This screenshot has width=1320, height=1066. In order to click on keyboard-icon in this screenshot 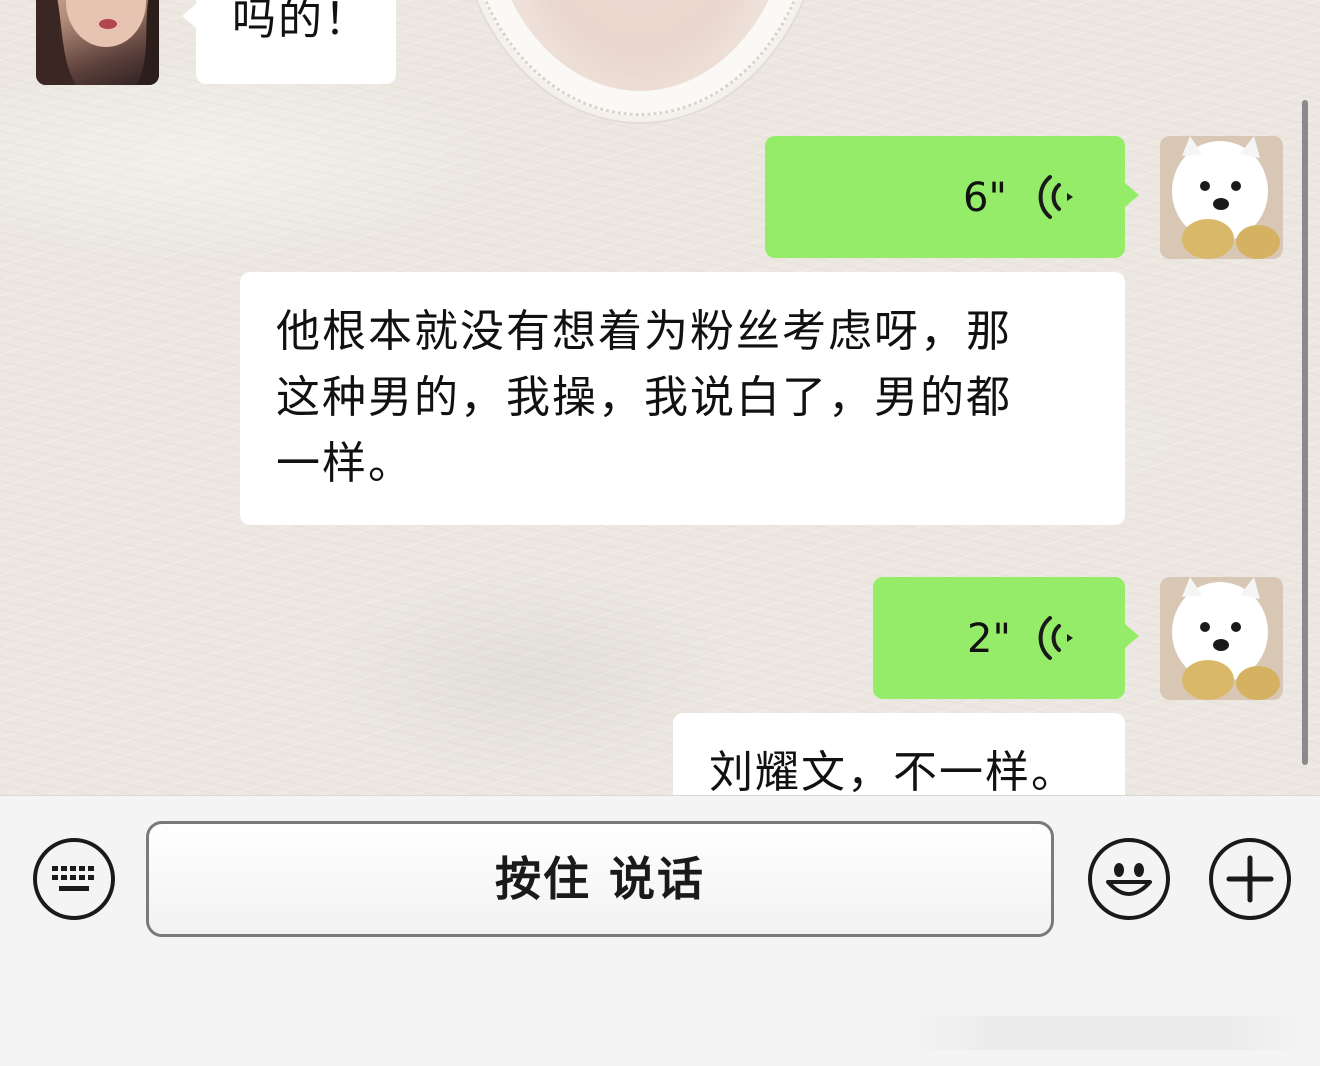, I will do `click(73, 878)`.